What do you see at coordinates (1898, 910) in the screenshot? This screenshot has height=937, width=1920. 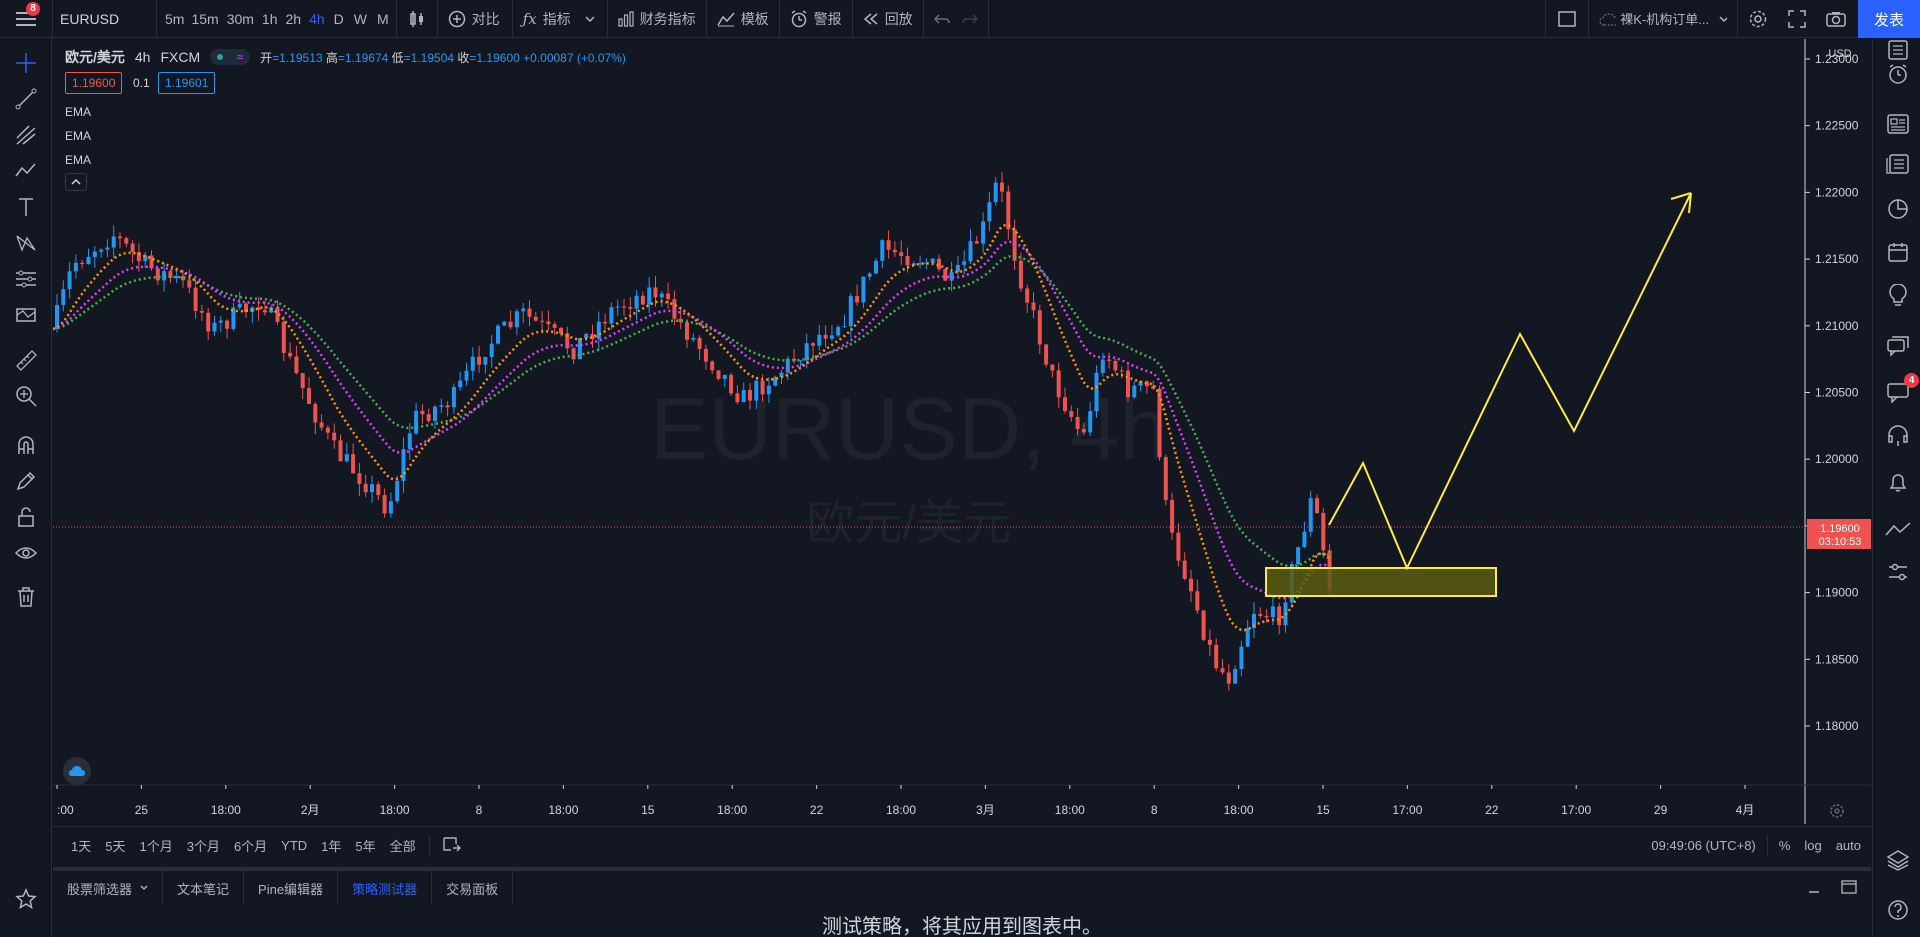 I see `help-center-button` at bounding box center [1898, 910].